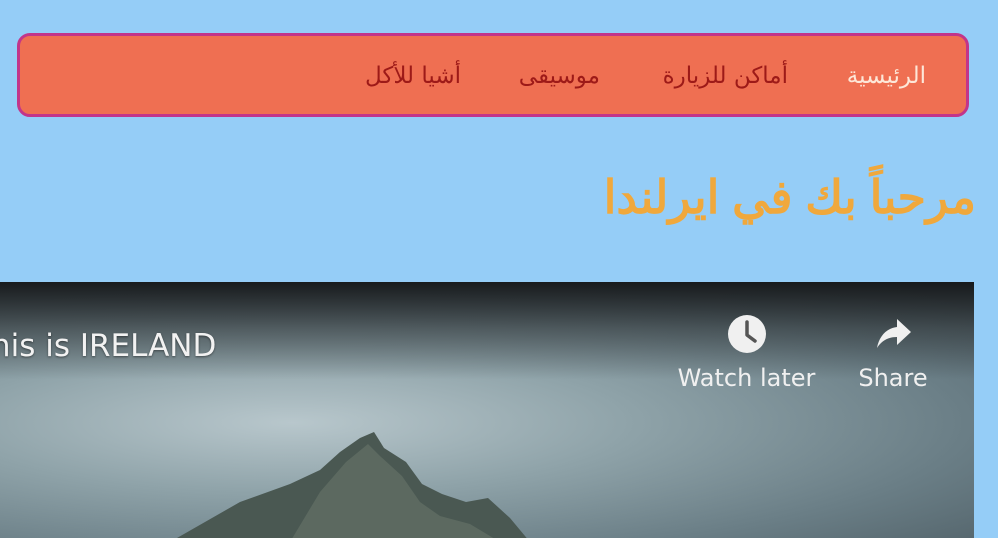 The image size is (998, 538). I want to click on mountain-island-image, so click(352, 485).